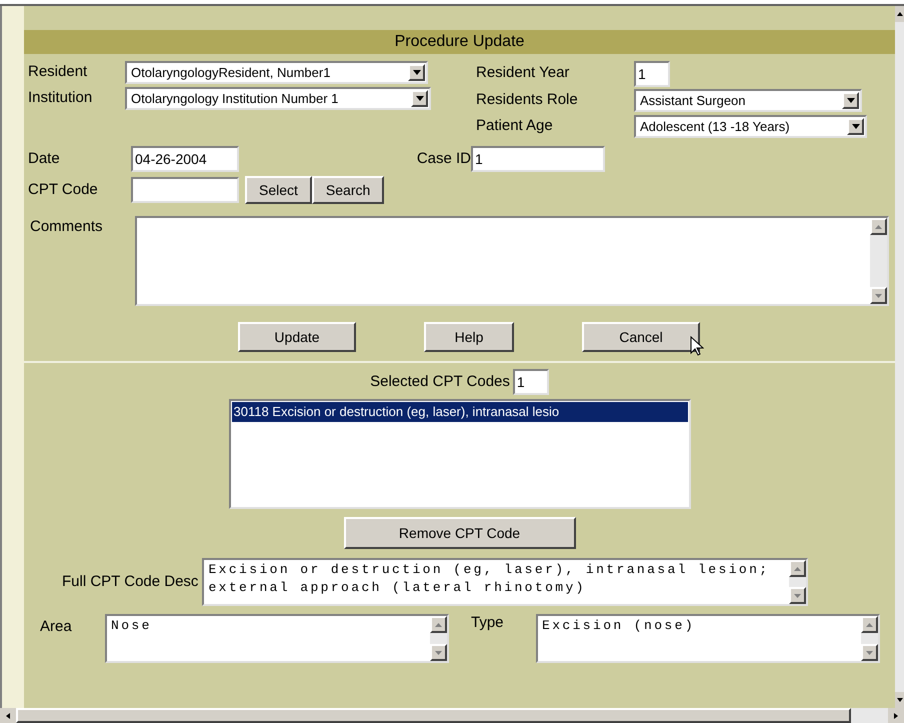 This screenshot has width=904, height=723. Describe the element at coordinates (297, 337) in the screenshot. I see `form-button: Update` at that location.